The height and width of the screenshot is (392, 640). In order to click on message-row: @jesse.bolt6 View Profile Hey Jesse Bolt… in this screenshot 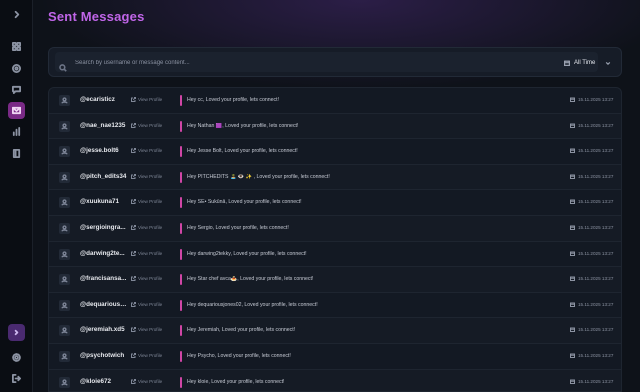, I will do `click(335, 152)`.